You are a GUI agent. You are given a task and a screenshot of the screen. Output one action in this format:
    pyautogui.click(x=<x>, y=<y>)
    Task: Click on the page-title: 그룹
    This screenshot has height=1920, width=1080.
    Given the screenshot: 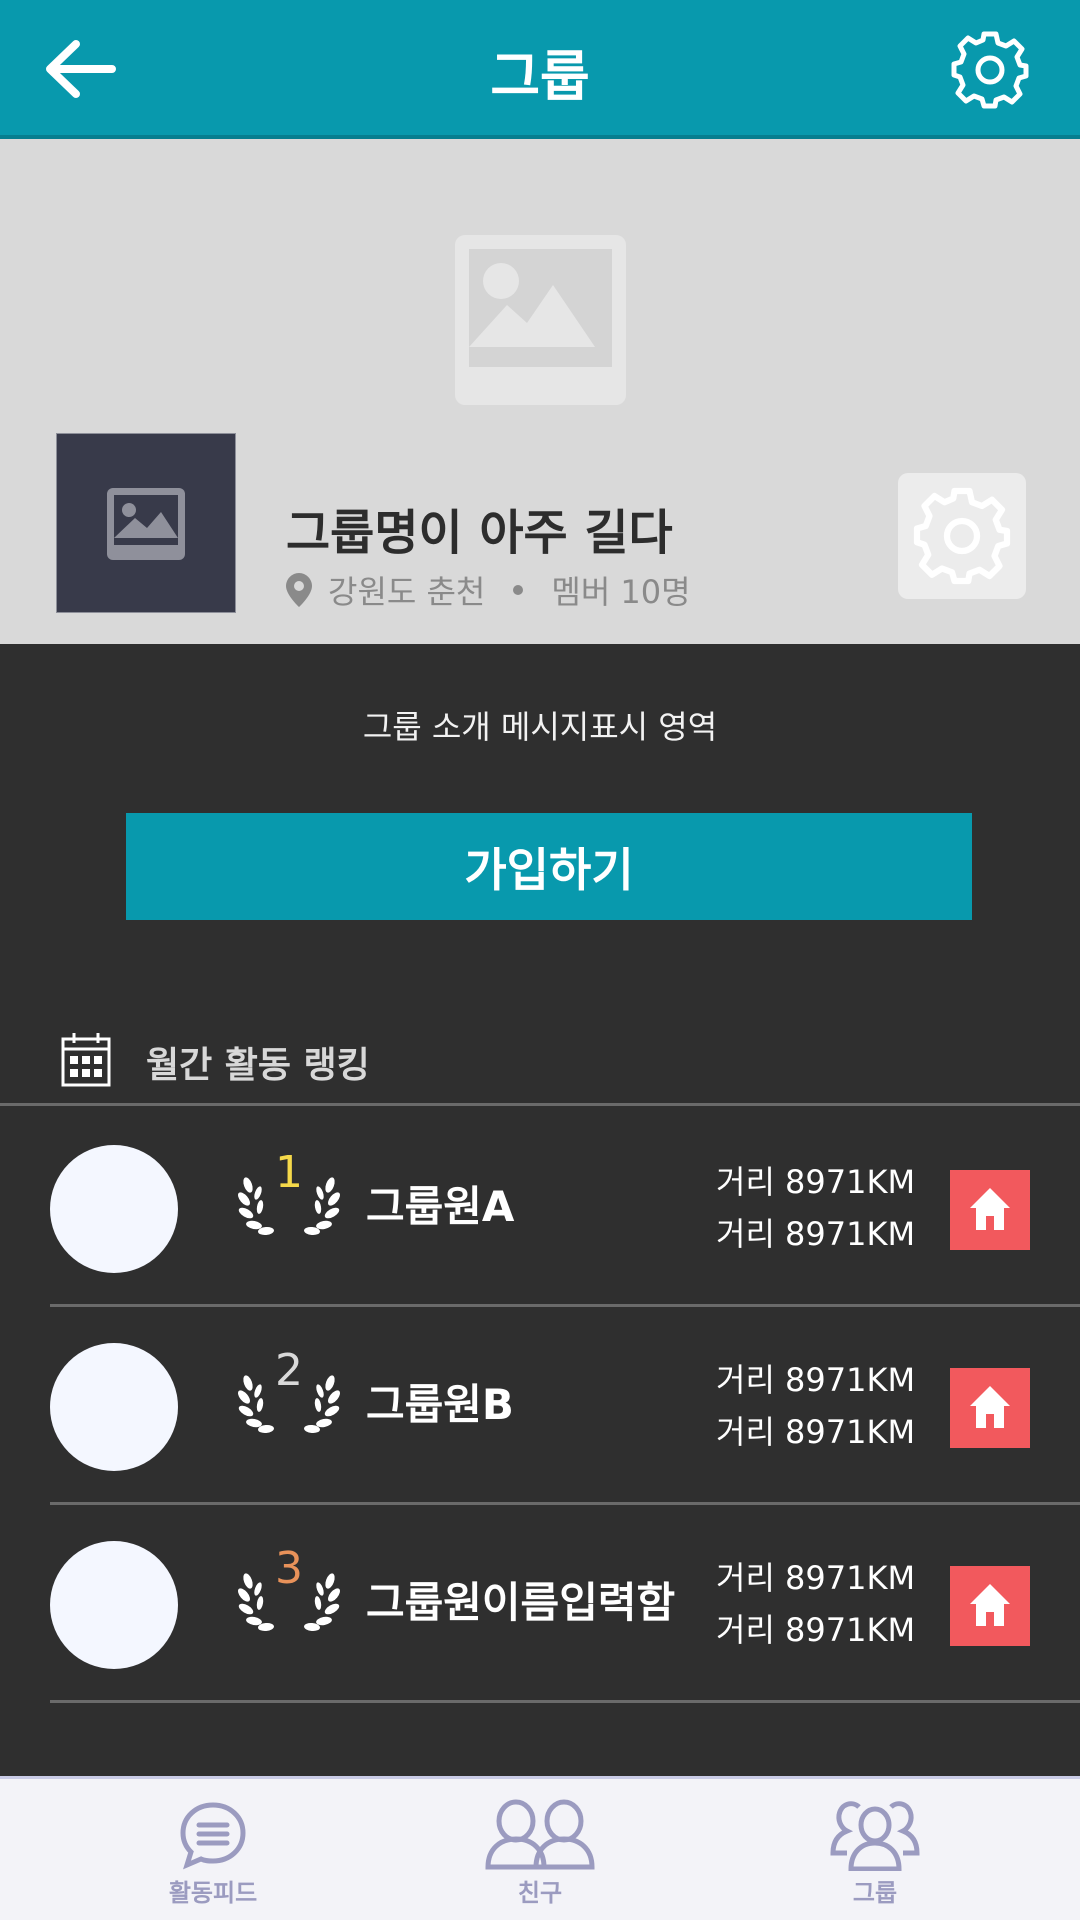 What is the action you would take?
    pyautogui.click(x=540, y=76)
    